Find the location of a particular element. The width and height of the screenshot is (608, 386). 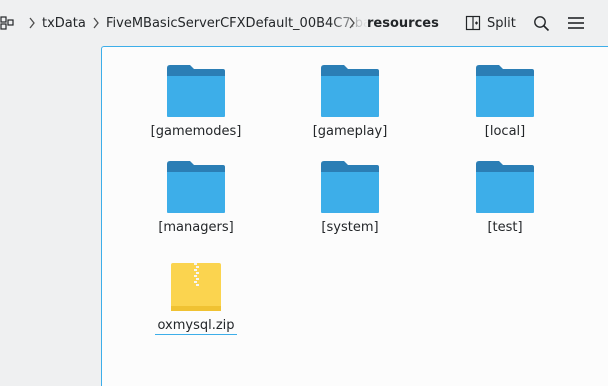

folder-item: [gamemodes] is located at coordinates (196, 107).